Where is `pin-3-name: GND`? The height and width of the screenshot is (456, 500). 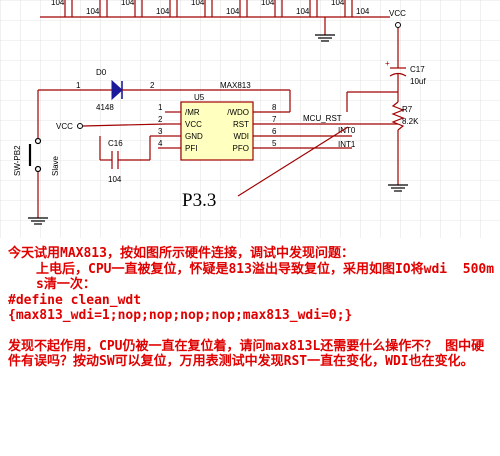
pin-3-name: GND is located at coordinates (194, 136).